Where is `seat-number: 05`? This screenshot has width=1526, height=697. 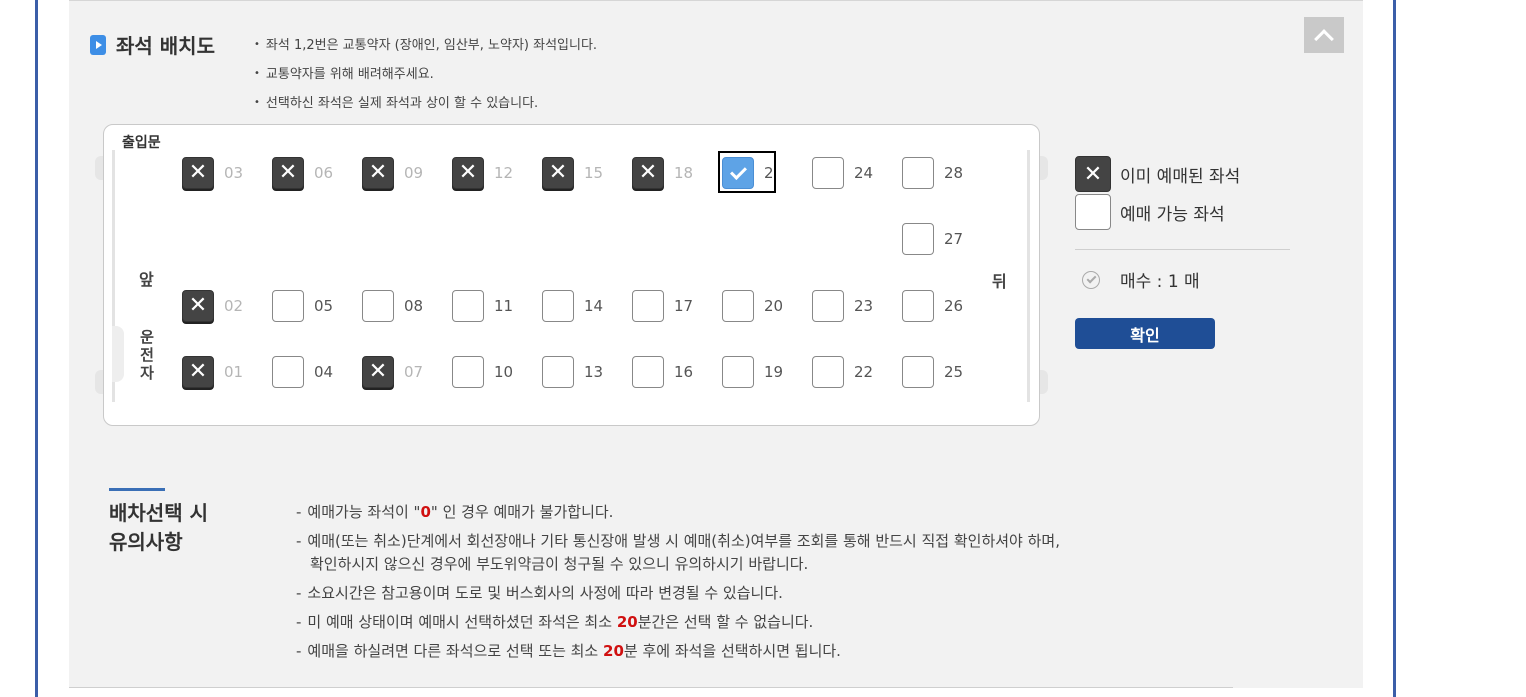 seat-number: 05 is located at coordinates (324, 306).